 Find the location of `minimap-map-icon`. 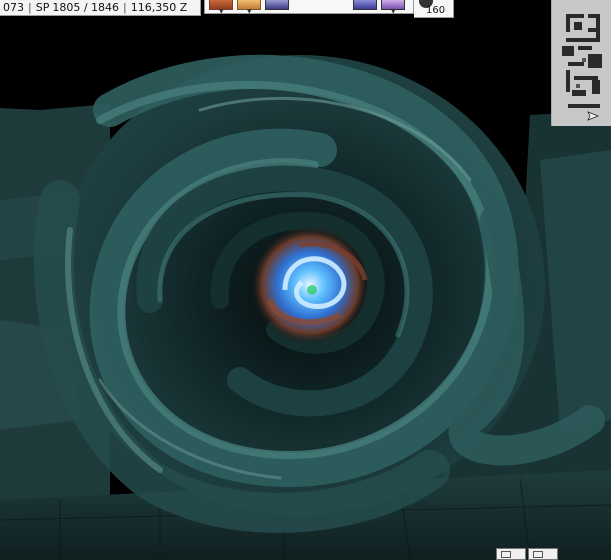

minimap-map-icon is located at coordinates (581, 63).